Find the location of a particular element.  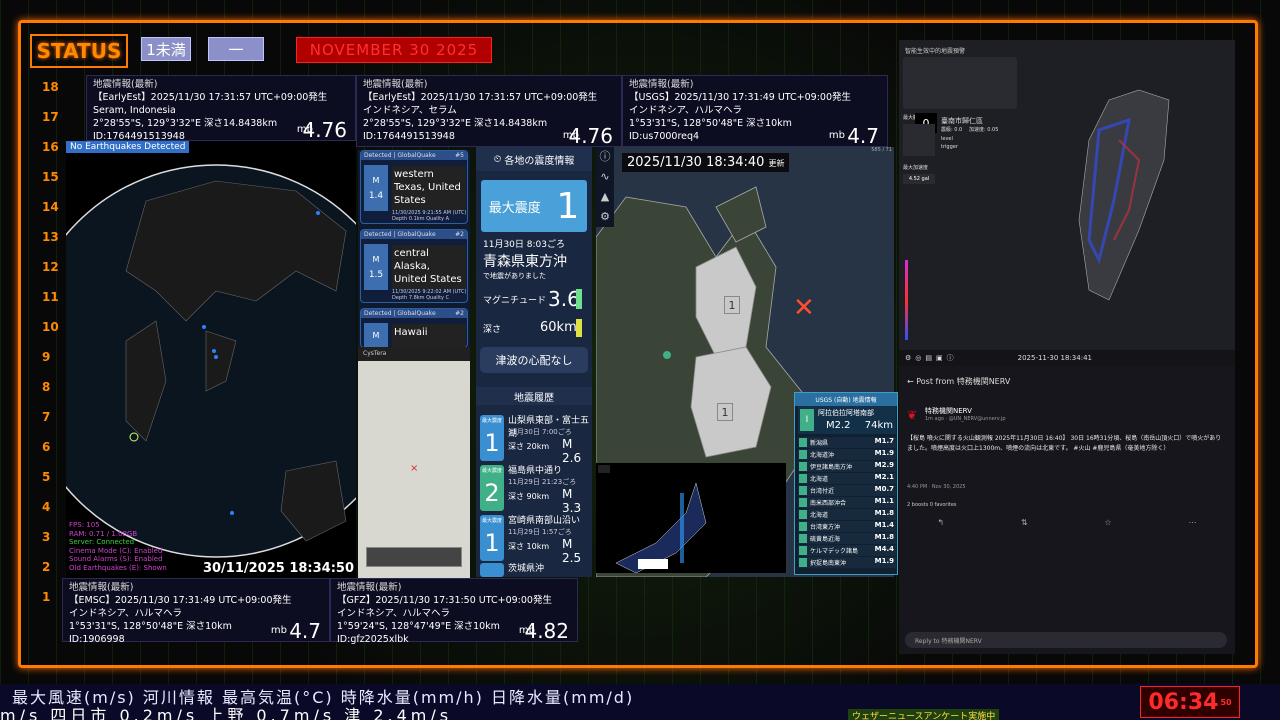

history-intensity-label: 最大震度 is located at coordinates (491, 471).